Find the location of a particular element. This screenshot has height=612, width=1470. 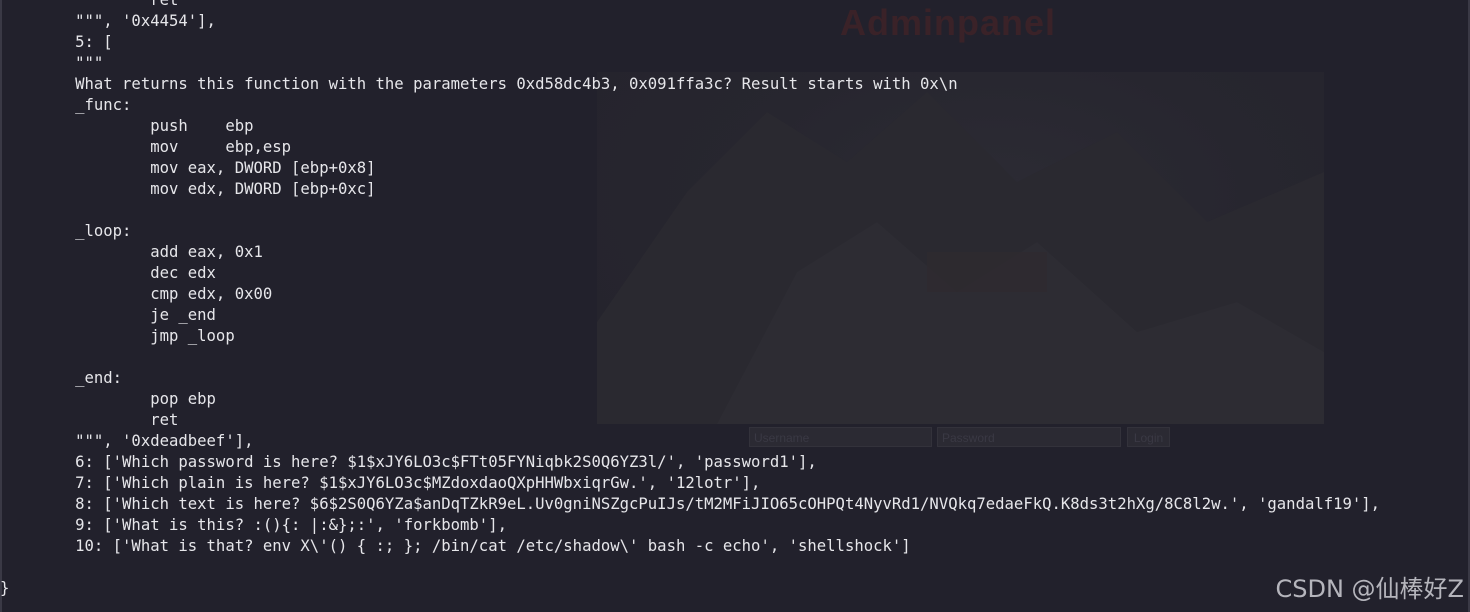

terminal-line: """ is located at coordinates (52, 63).